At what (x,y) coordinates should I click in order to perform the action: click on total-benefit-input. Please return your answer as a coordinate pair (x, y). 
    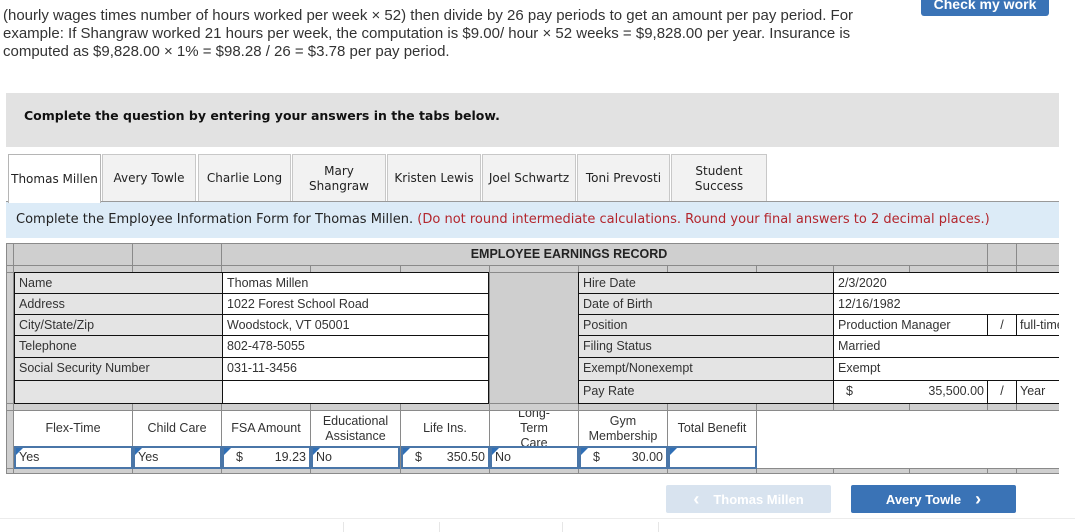
    Looking at the image, I should click on (712, 457).